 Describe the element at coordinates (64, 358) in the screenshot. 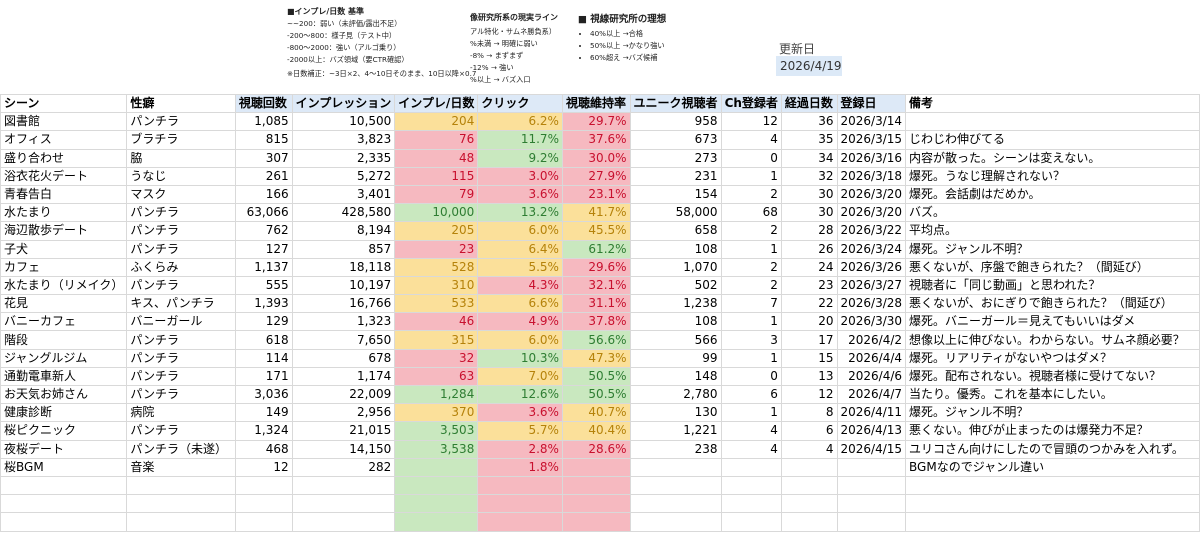

I see `scene-cell: ジャングルジム` at that location.